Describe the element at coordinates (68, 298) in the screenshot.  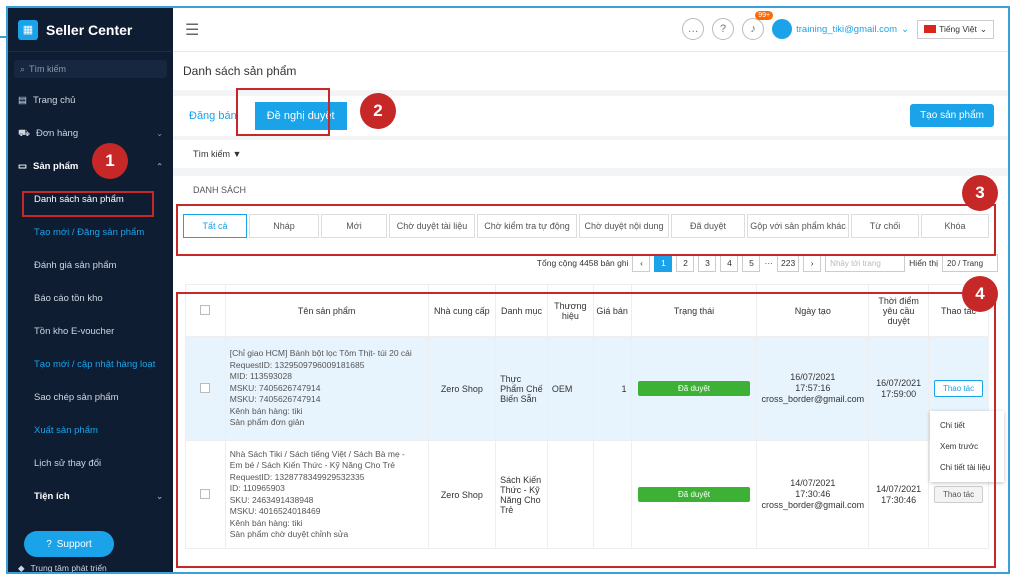
I see `sidebar-sub-label: Báo cáo tồn kho` at that location.